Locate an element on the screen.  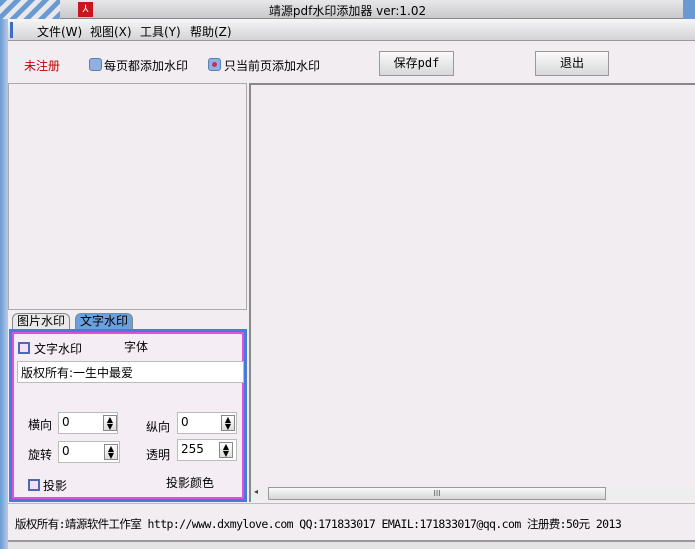
window-control-button is located at coordinates (689, 9).